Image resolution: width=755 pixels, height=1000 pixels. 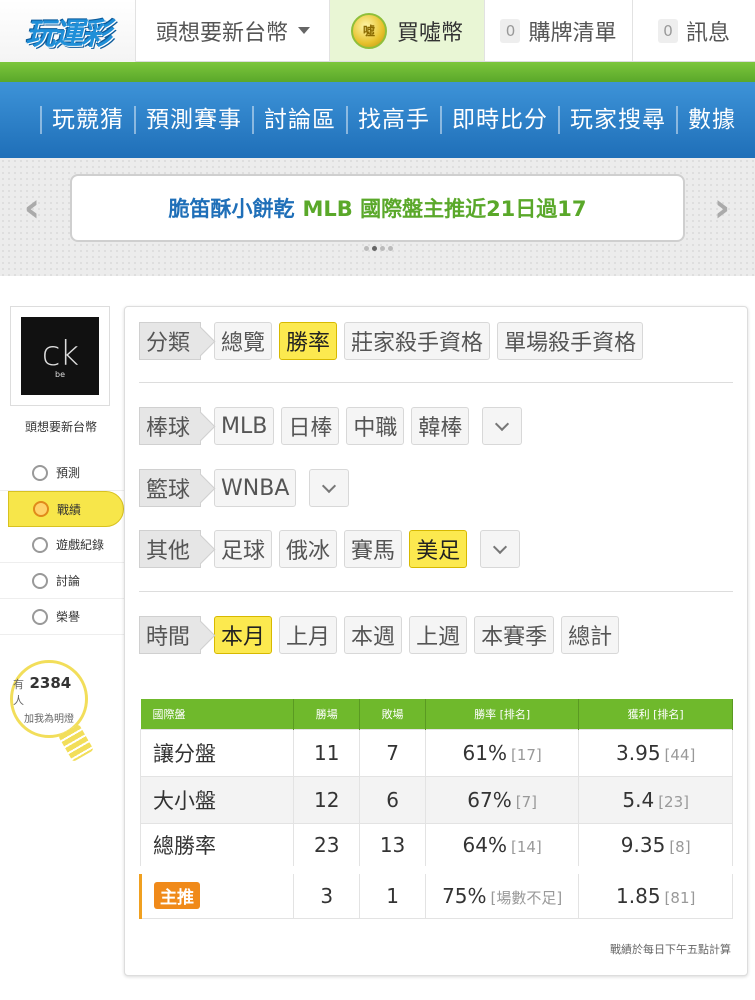 What do you see at coordinates (464, 895) in the screenshot?
I see `rate-value: 75%` at bounding box center [464, 895].